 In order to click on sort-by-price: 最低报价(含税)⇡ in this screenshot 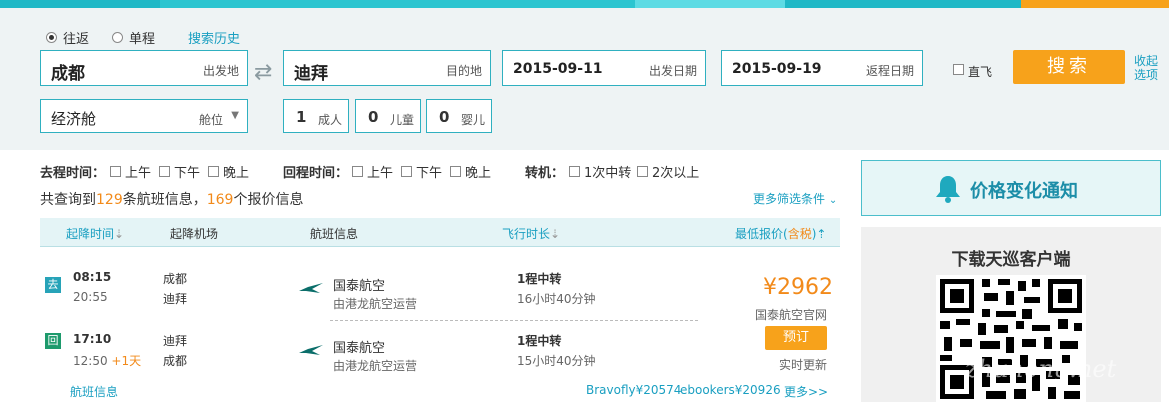, I will do `click(780, 233)`.